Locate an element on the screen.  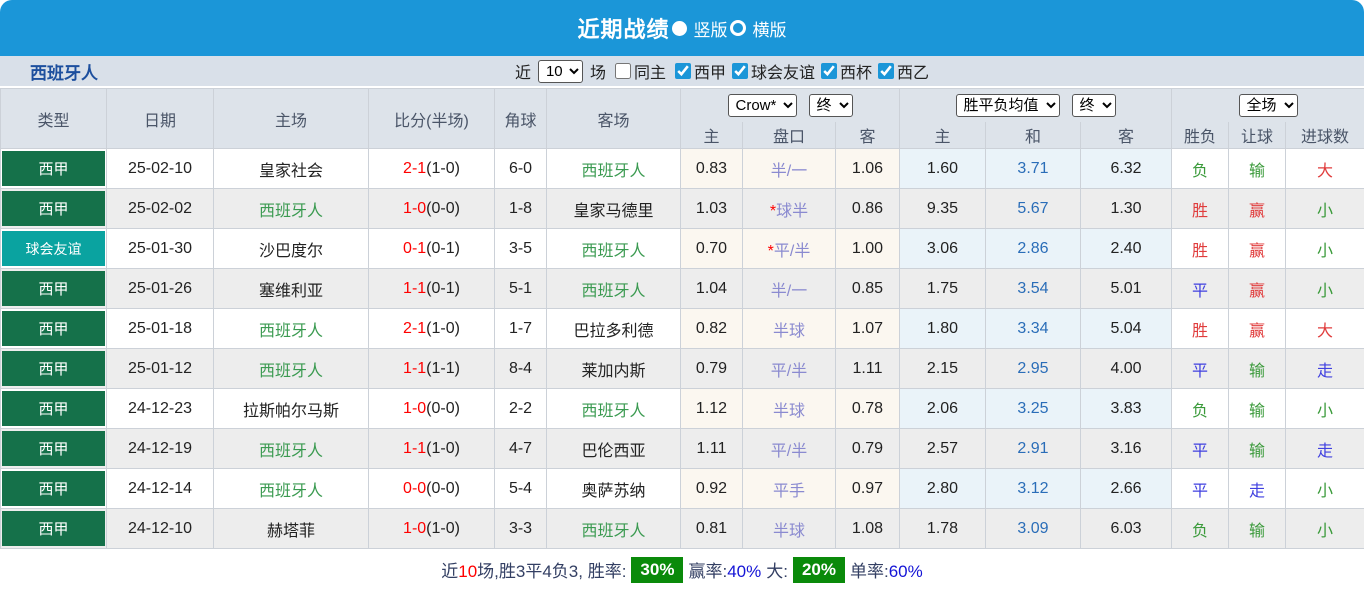
corner-score: 5-1 is located at coordinates (520, 288).